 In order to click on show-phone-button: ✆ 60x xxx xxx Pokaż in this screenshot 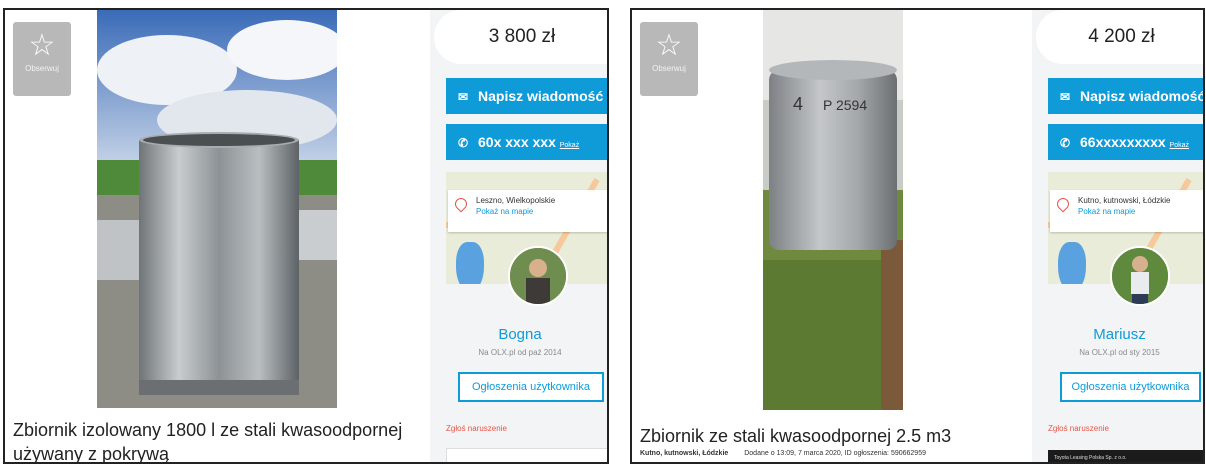, I will do `click(526, 142)`.